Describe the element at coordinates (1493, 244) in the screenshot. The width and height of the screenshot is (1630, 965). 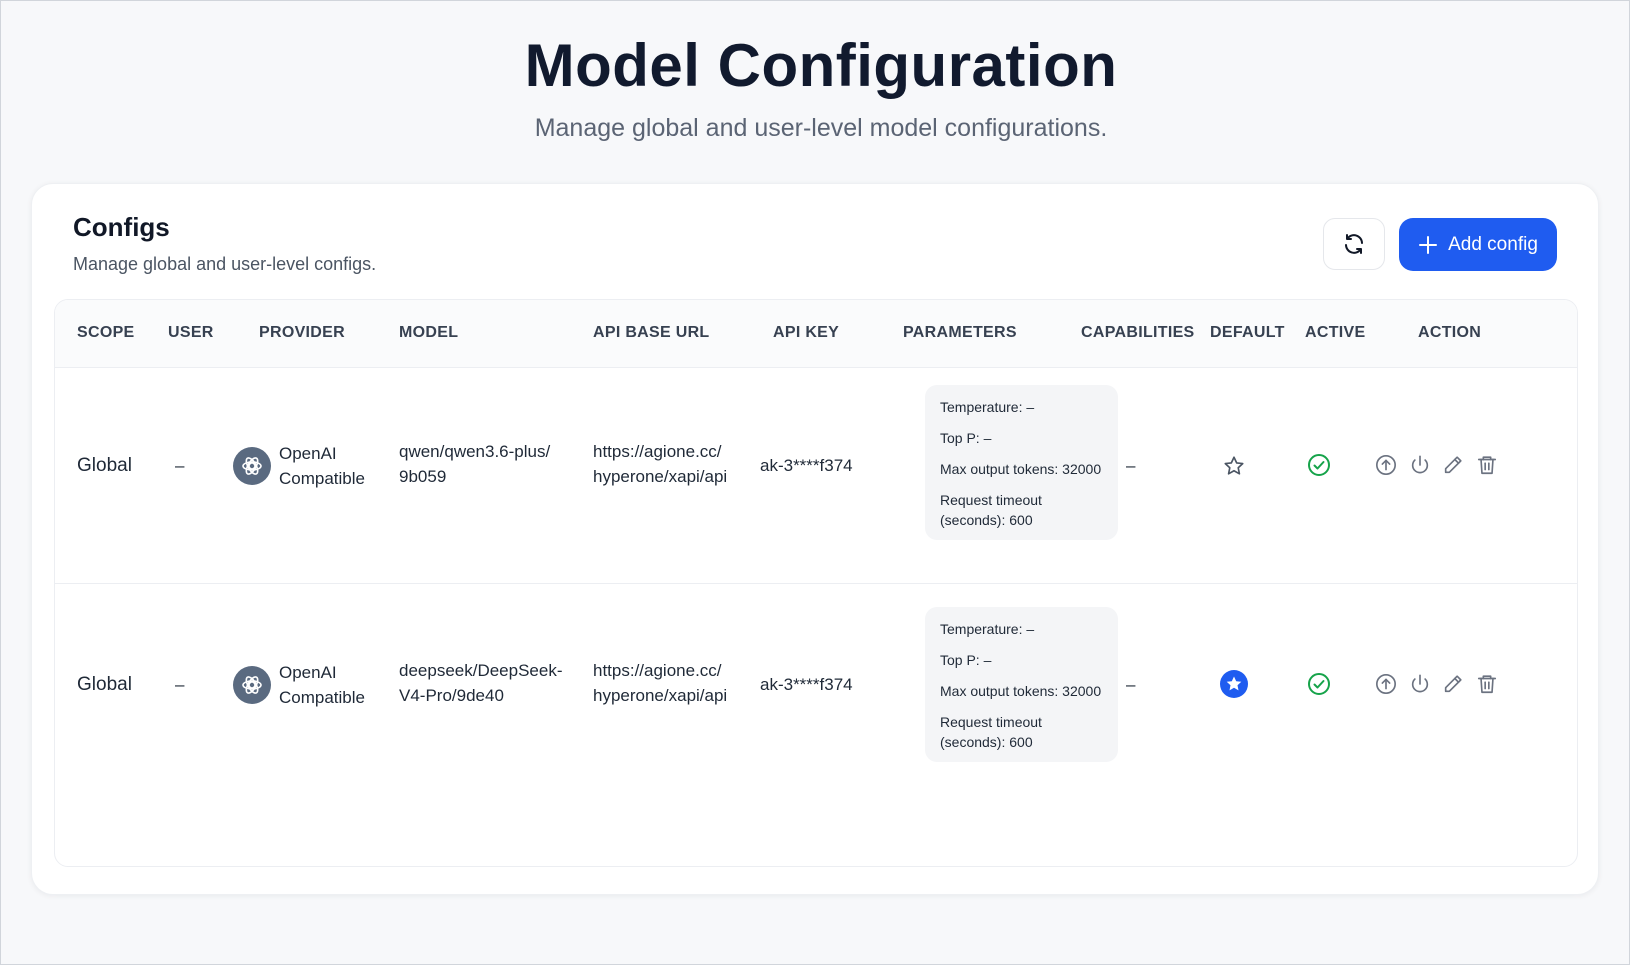
I see `add-config-label: Add config` at that location.